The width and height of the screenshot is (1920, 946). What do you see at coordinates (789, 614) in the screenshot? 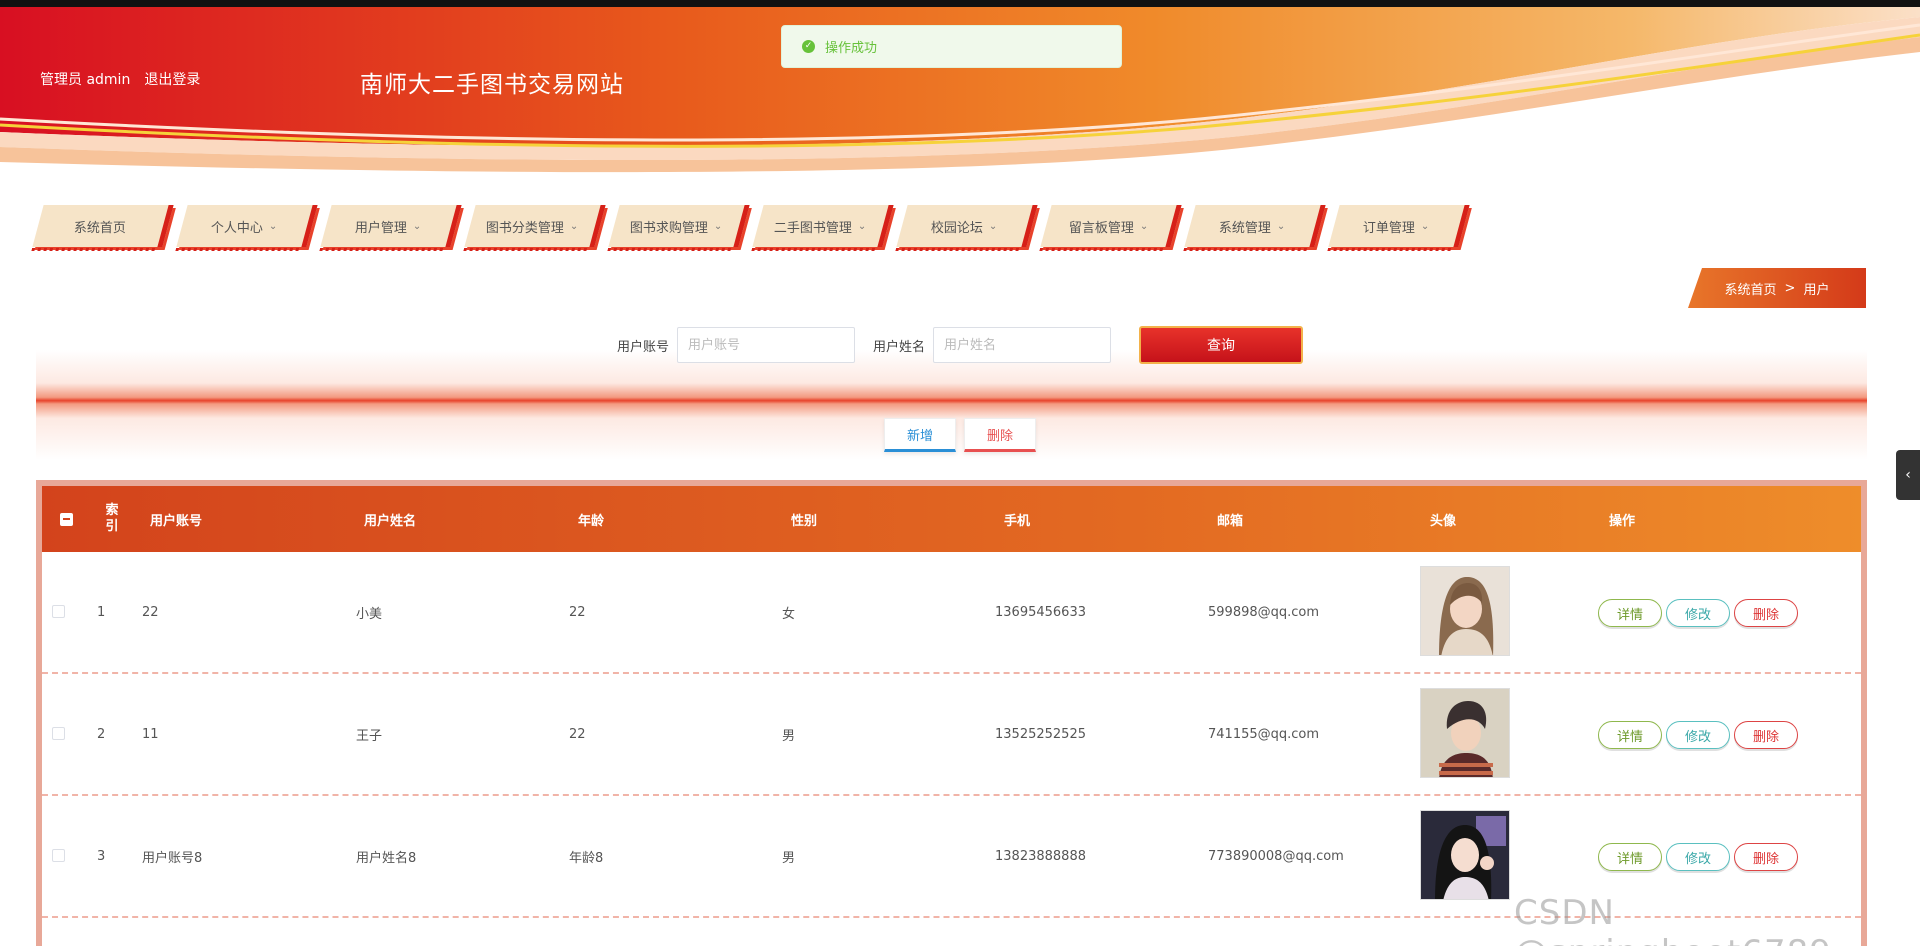
I see `cell-gender: 女` at bounding box center [789, 614].